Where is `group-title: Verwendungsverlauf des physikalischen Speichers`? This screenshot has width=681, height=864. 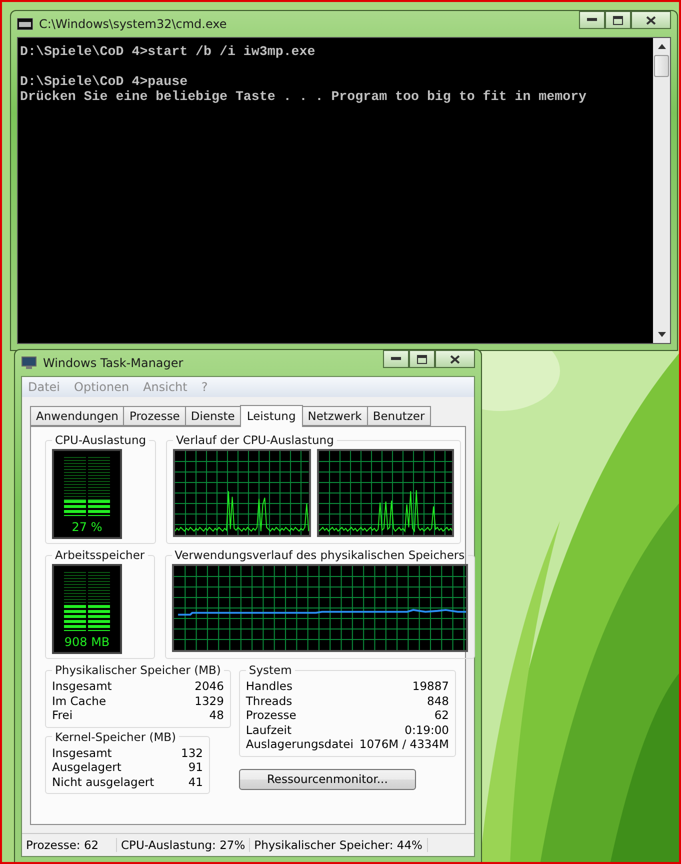
group-title: Verwendungsverlauf des physikalischen Speichers is located at coordinates (320, 555).